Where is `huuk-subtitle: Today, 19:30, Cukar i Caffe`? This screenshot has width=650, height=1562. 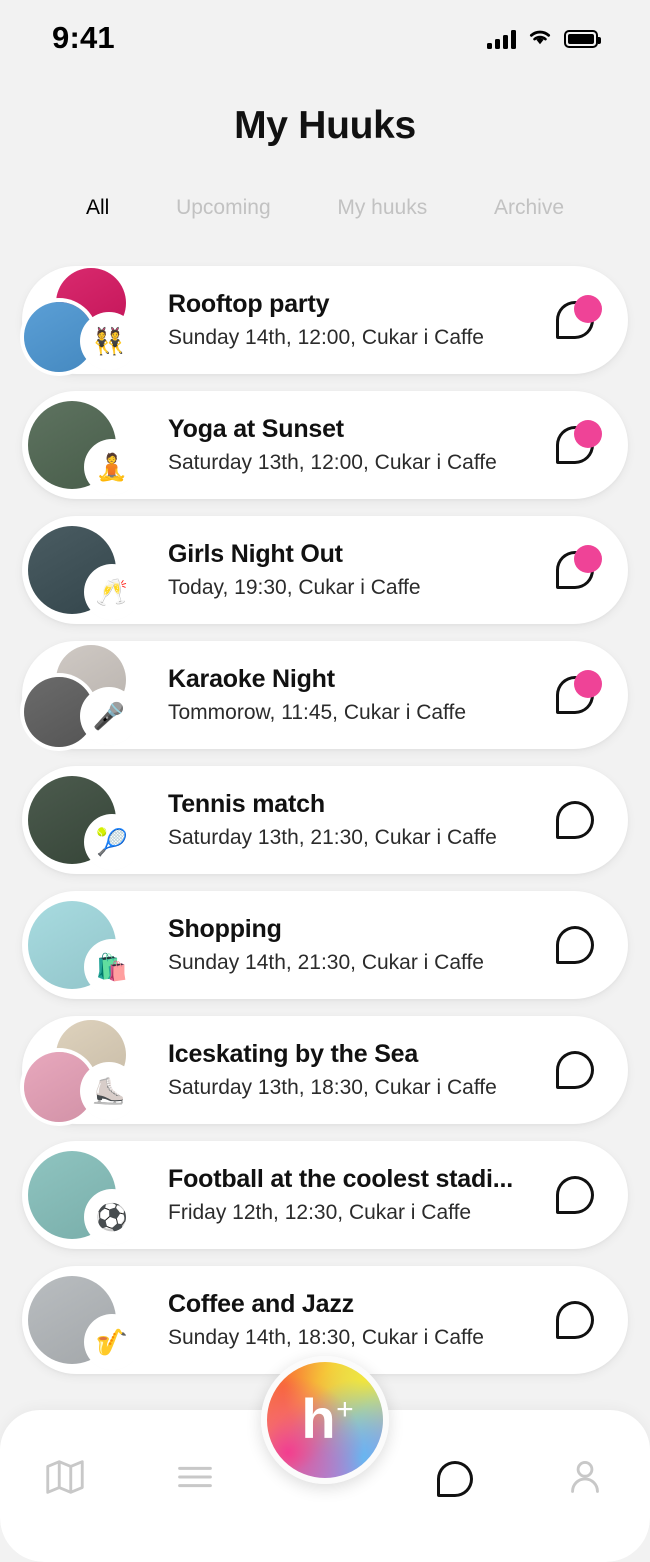 huuk-subtitle: Today, 19:30, Cukar i Caffe is located at coordinates (294, 587).